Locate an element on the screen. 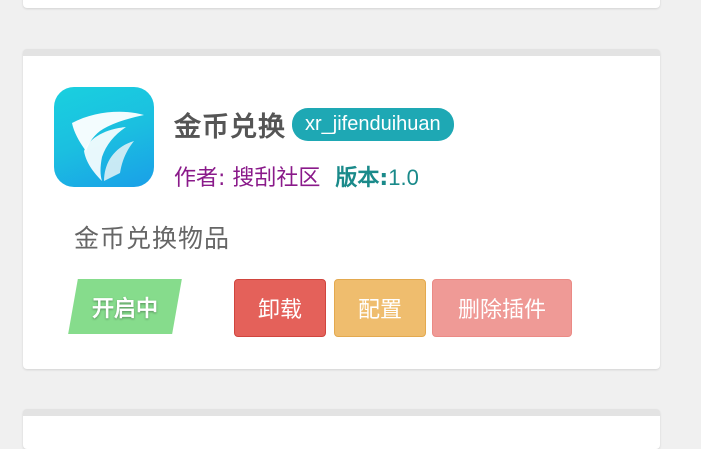 The image size is (701, 449). plugin-author: 作者: 搜刮社区 is located at coordinates (247, 178).